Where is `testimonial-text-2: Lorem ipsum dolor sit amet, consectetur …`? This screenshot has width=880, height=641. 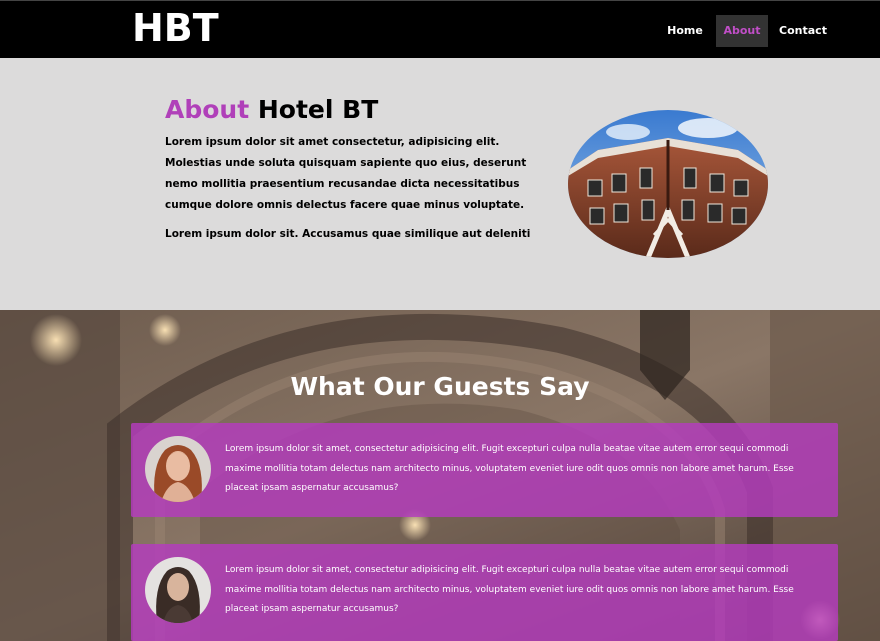
testimonial-text-2: Lorem ipsum dolor sit amet, consectetur … is located at coordinates (509, 589).